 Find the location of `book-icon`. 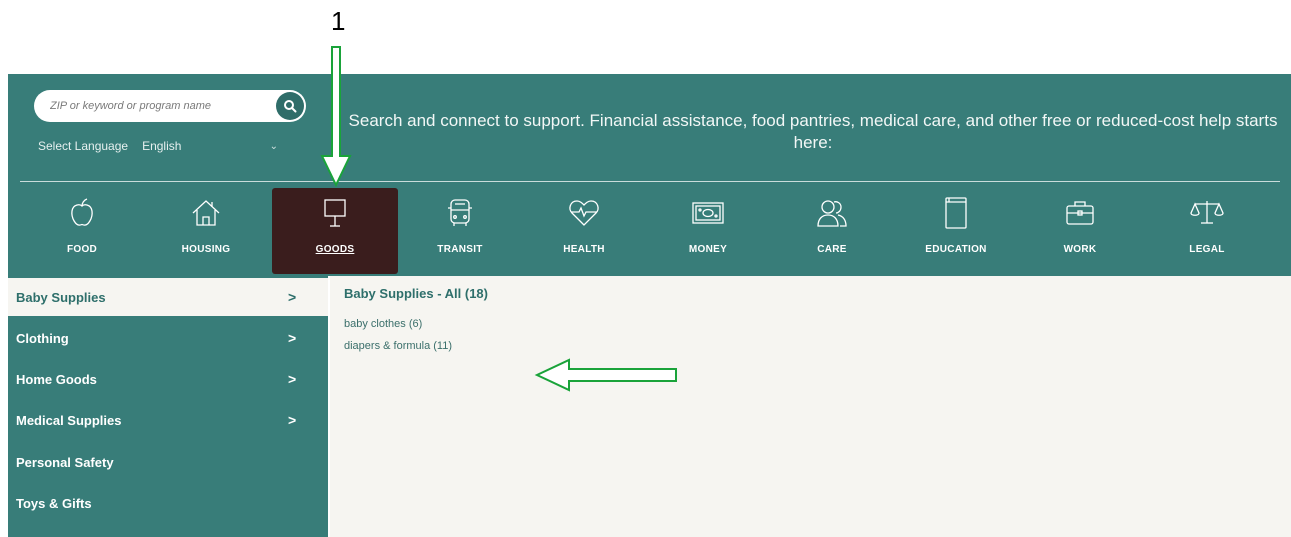

book-icon is located at coordinates (956, 213).